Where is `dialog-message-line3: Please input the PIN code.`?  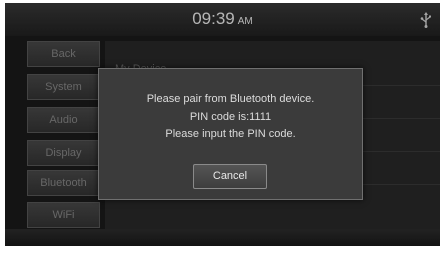
dialog-message-line3: Please input the PIN code. is located at coordinates (230, 134).